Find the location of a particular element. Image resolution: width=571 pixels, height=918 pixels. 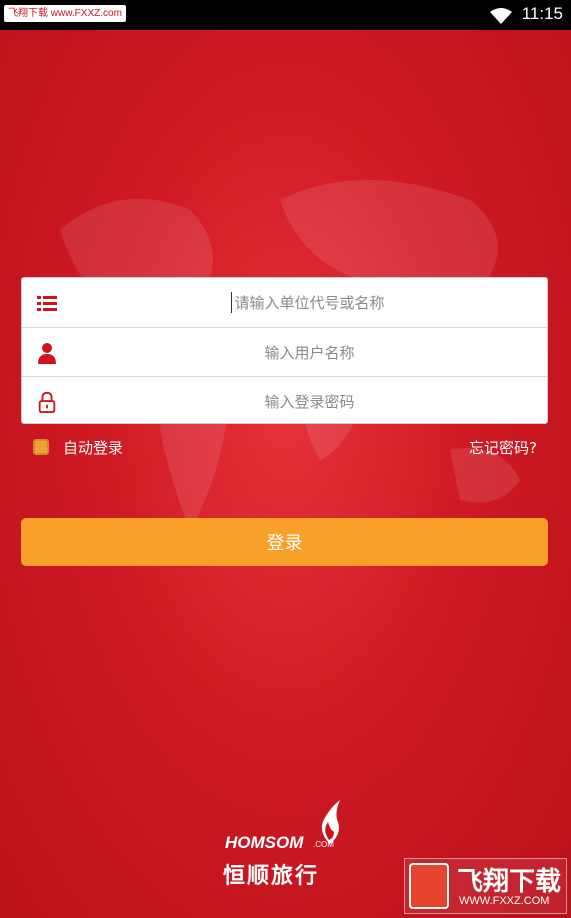

brand-logo: HOMSOM .COM 恒顺旅行 is located at coordinates (290, 845).